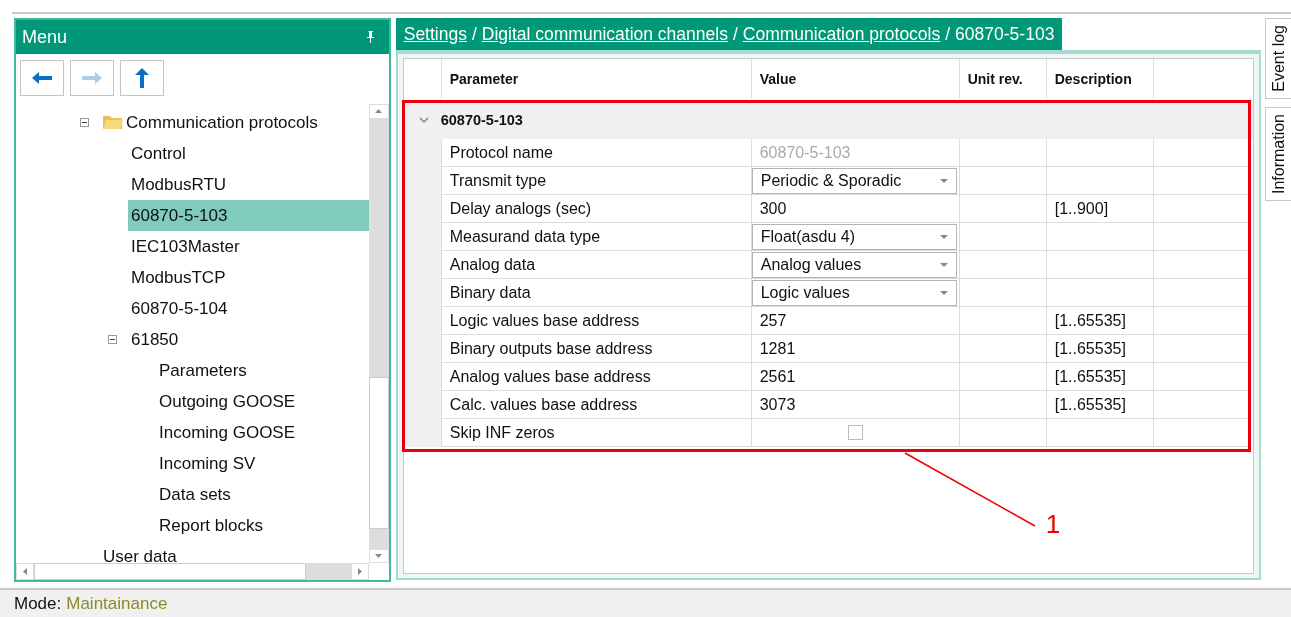 Image resolution: width=1291 pixels, height=617 pixels. What do you see at coordinates (248, 215) in the screenshot?
I see `tree-item: 60870-5-103` at bounding box center [248, 215].